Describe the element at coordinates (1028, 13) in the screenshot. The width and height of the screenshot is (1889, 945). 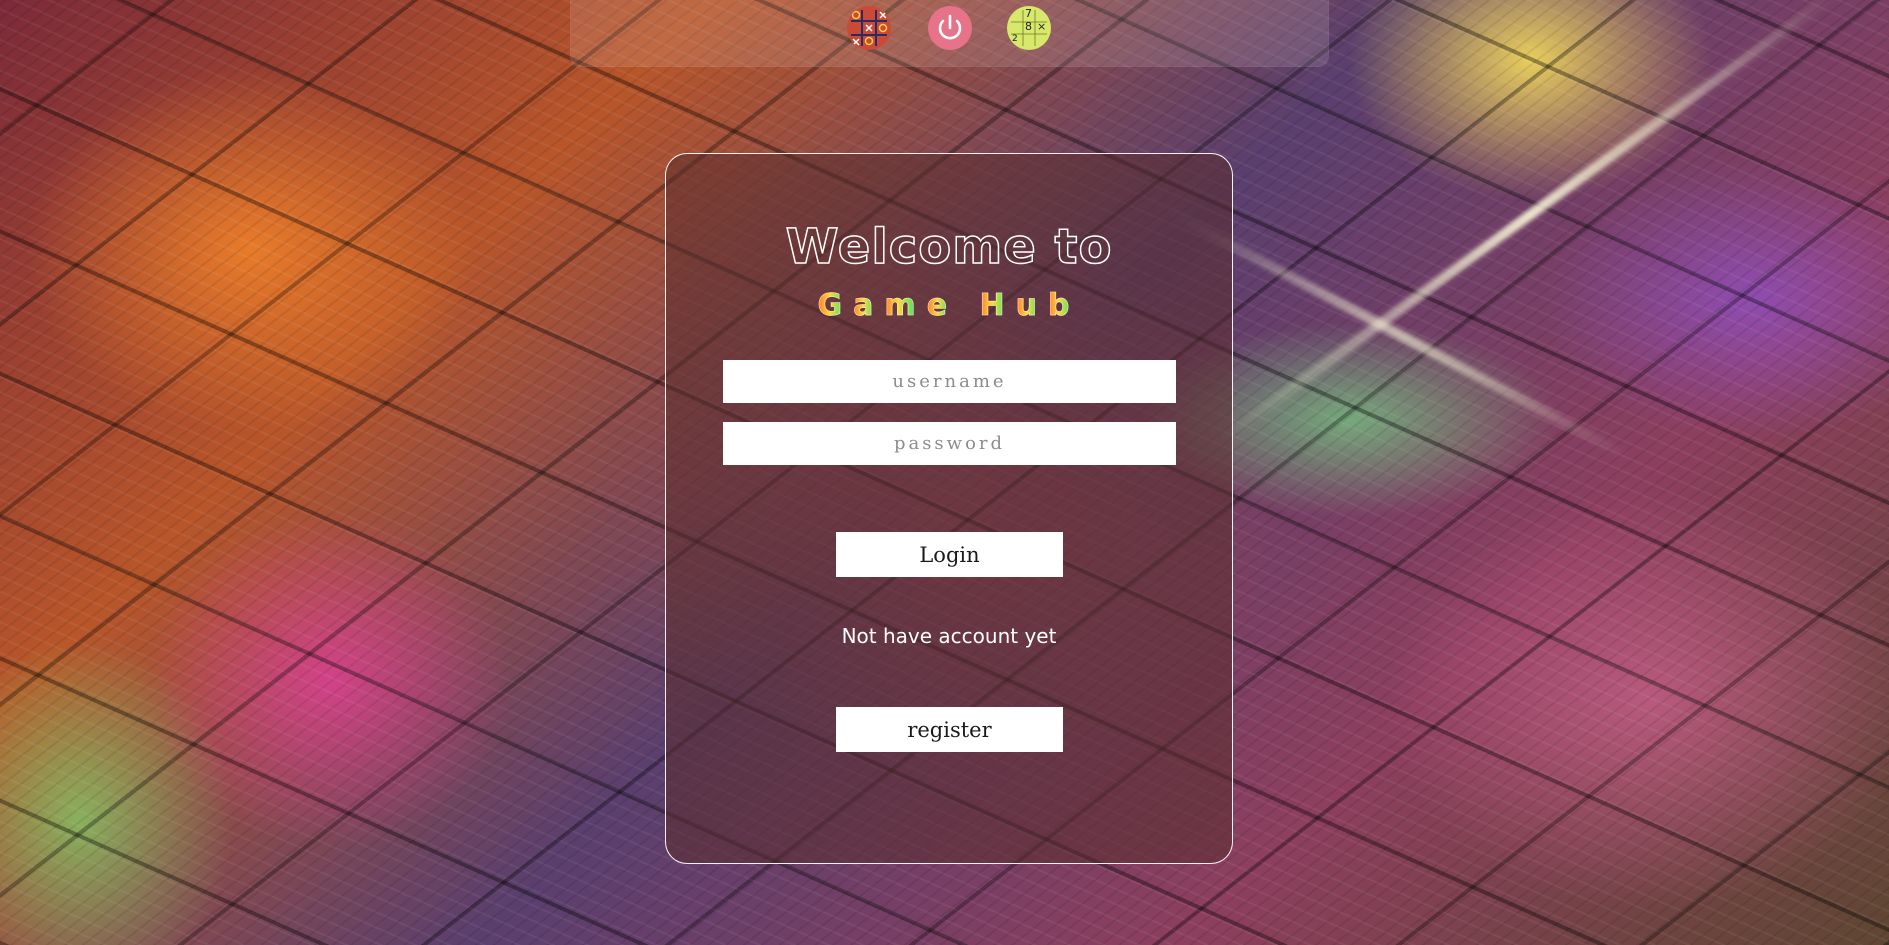
I see `sudoku-digit: 7` at that location.